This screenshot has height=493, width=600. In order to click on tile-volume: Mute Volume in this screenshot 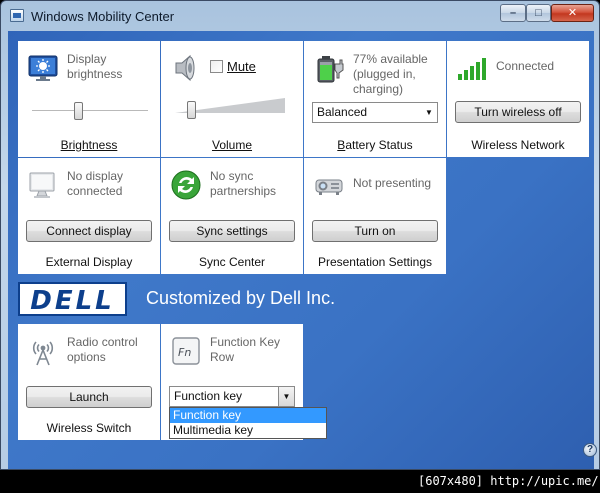, I will do `click(232, 99)`.